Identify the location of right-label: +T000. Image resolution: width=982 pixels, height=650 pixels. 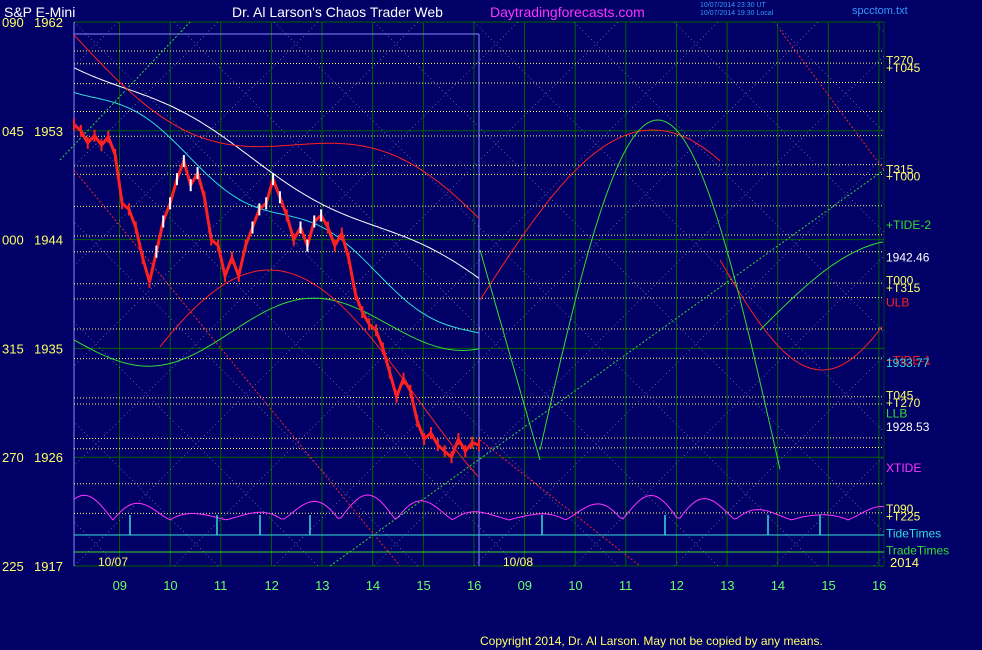
(903, 177).